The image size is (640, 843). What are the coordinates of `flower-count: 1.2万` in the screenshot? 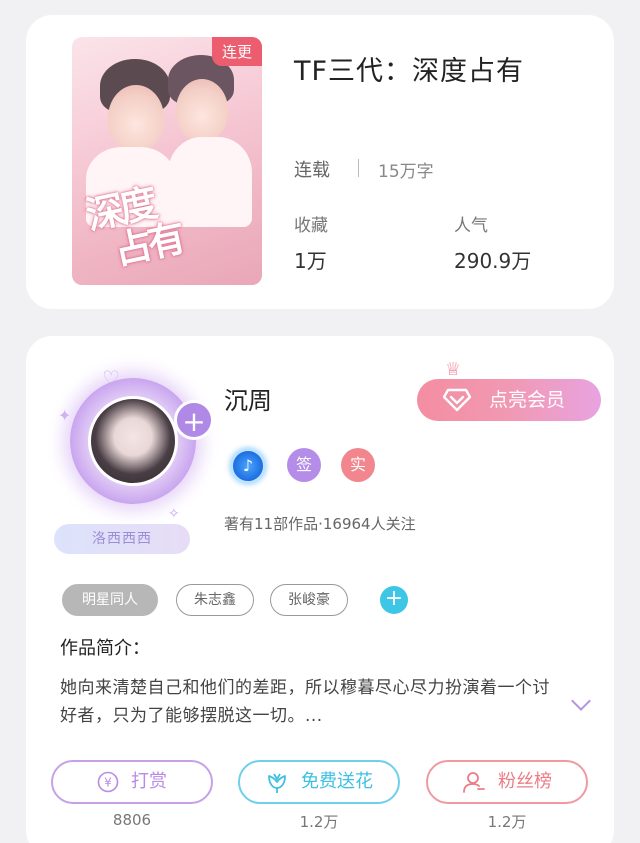 It's located at (319, 822).